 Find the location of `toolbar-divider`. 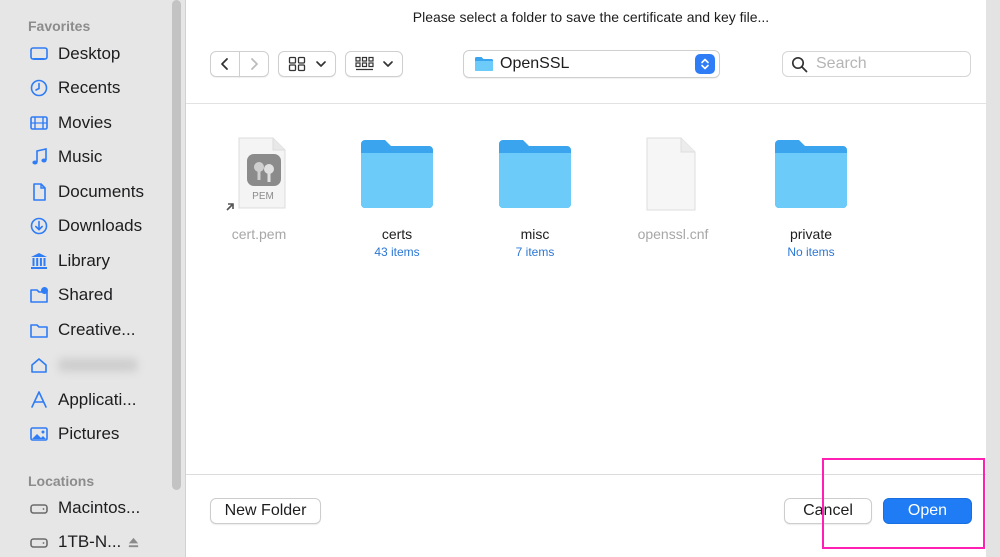

toolbar-divider is located at coordinates (586, 103).